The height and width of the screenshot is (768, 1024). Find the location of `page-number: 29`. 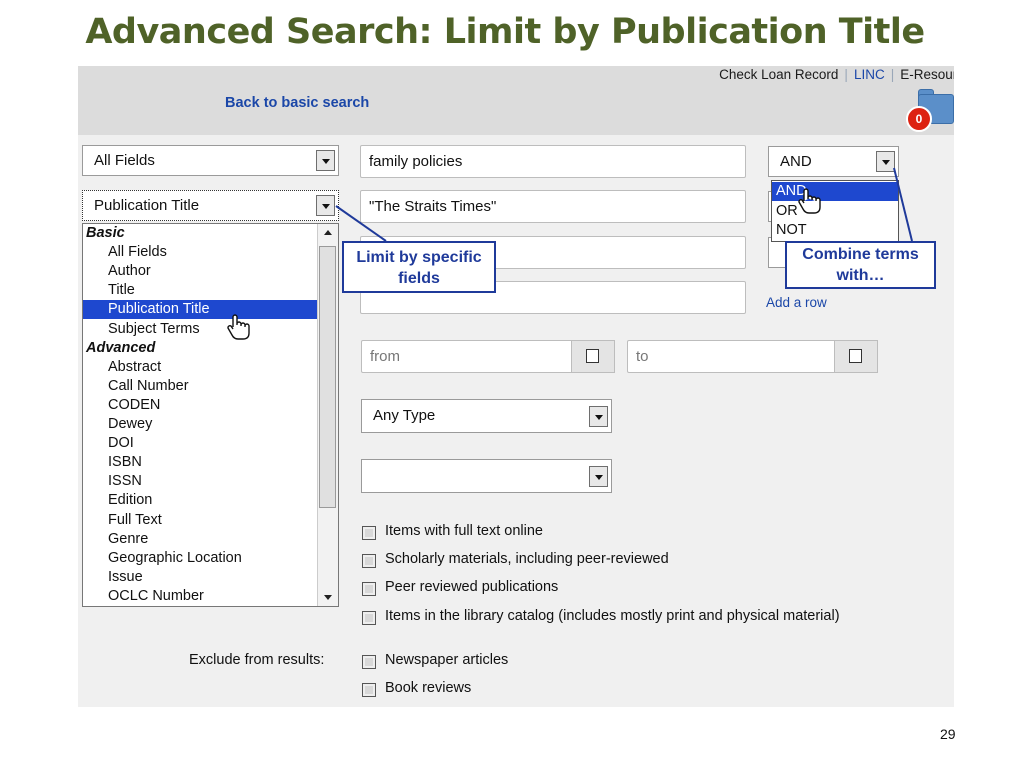

page-number: 29 is located at coordinates (948, 734).